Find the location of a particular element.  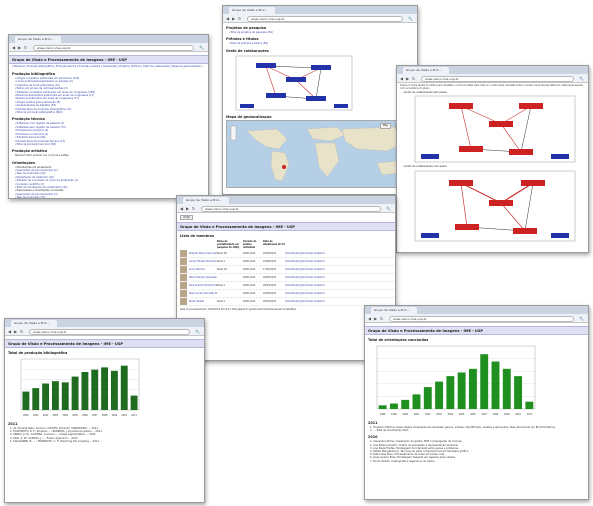

bib-item-link: Total de produção bibliográfica (663) is located at coordinates (111, 112).